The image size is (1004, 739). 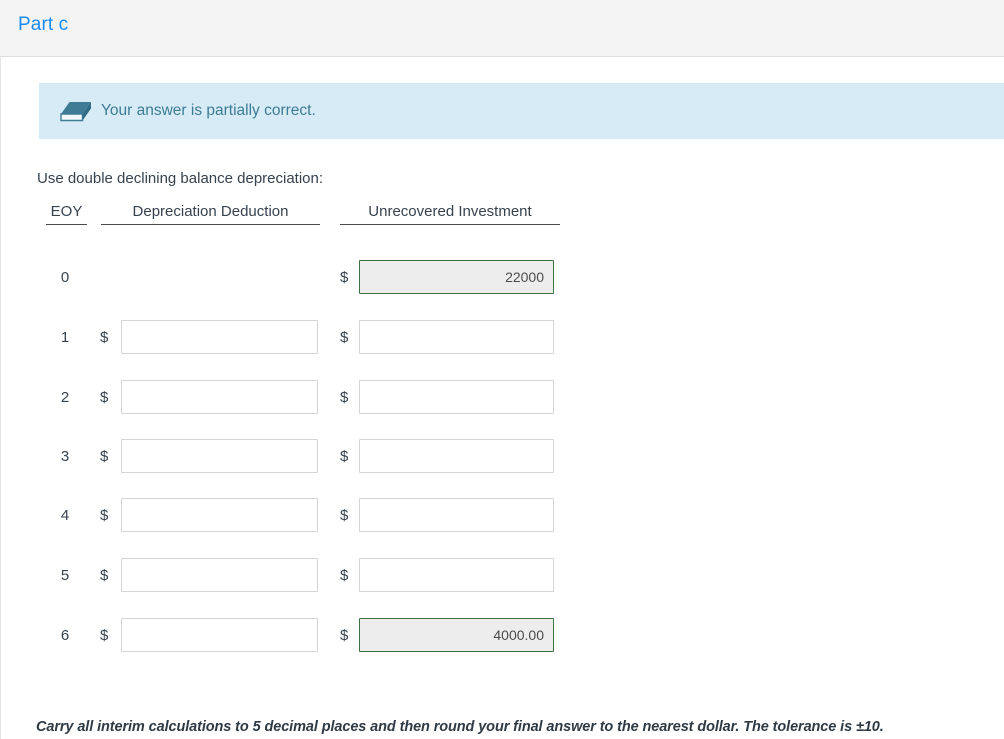 What do you see at coordinates (65, 456) in the screenshot?
I see `row-label-eoy-3: 3` at bounding box center [65, 456].